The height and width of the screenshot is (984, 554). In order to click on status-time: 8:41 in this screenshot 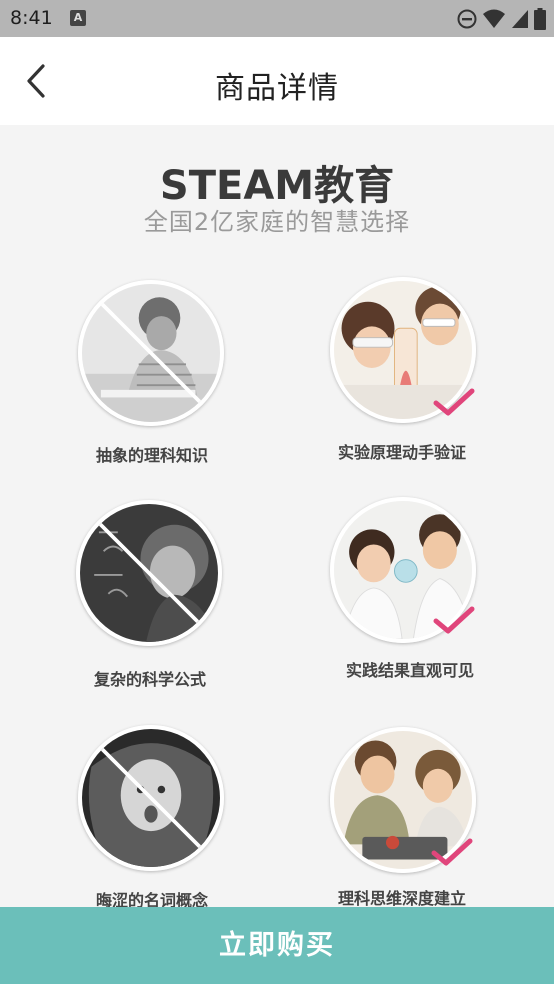, I will do `click(31, 18)`.